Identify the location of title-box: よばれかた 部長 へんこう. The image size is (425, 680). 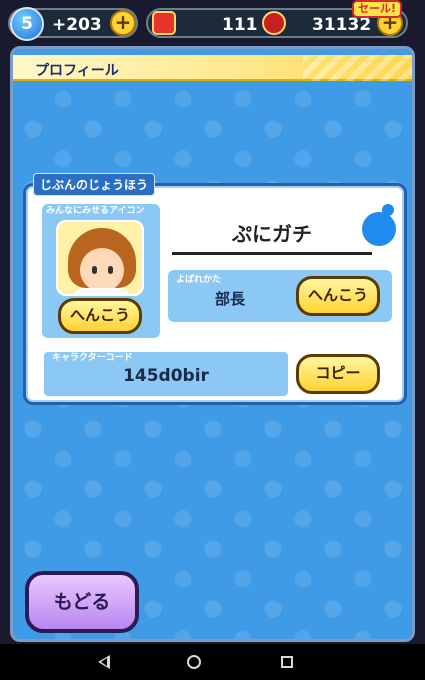
(280, 296).